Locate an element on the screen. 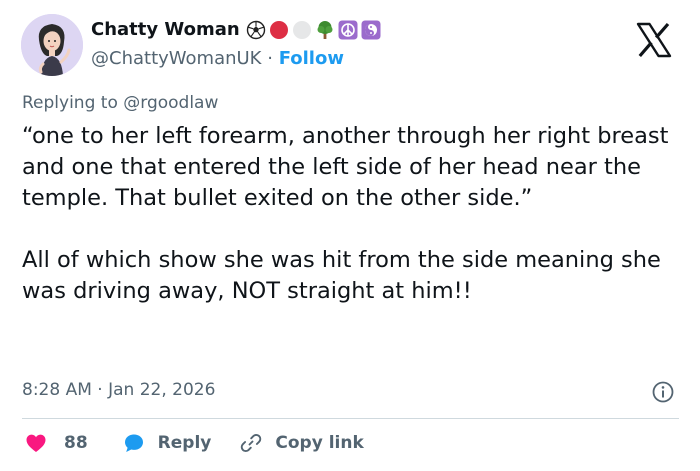 This screenshot has width=700, height=471. divider is located at coordinates (350, 418).